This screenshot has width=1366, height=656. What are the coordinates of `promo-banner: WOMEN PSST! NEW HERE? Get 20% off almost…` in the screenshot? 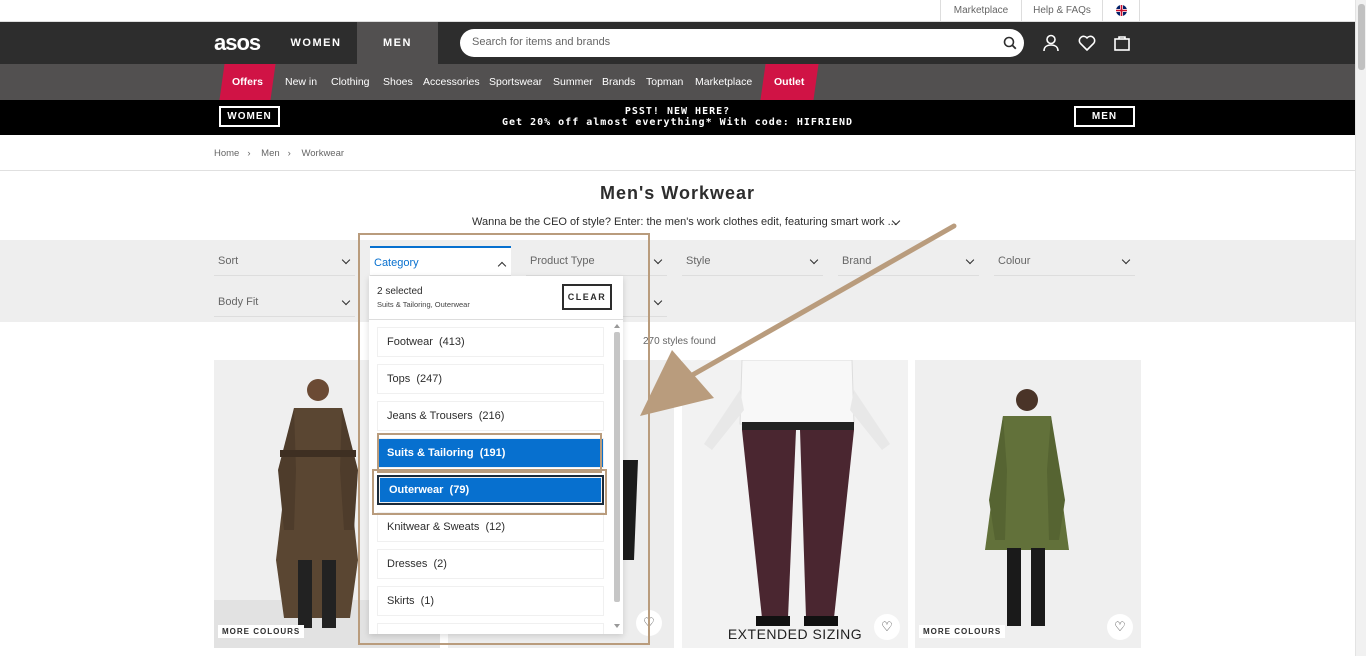 It's located at (677, 117).